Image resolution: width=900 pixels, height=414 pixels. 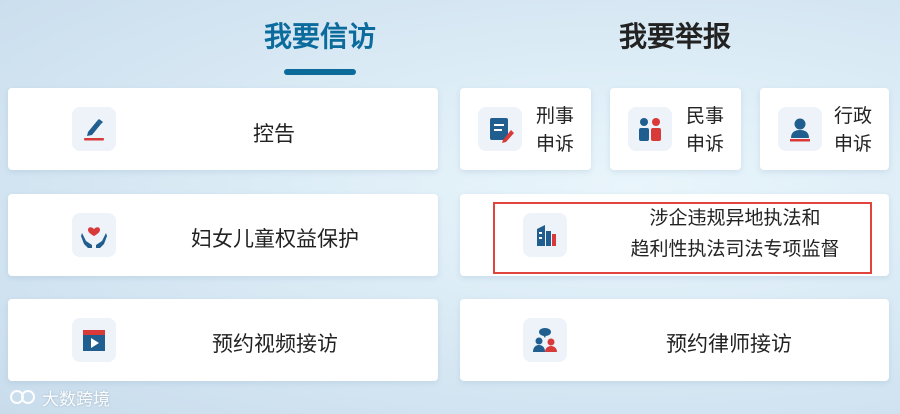 What do you see at coordinates (675, 37) in the screenshot?
I see `tab-report: 我要举报` at bounding box center [675, 37].